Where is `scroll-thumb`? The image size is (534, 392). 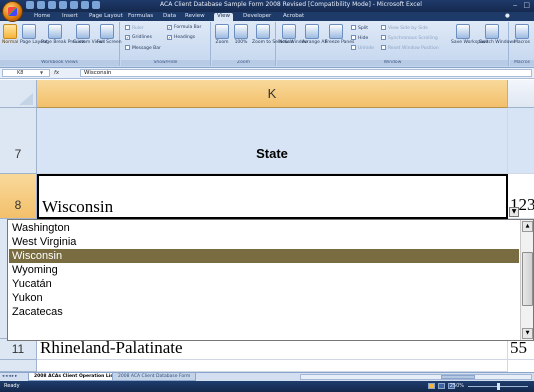
scroll-thumb is located at coordinates (527, 279).